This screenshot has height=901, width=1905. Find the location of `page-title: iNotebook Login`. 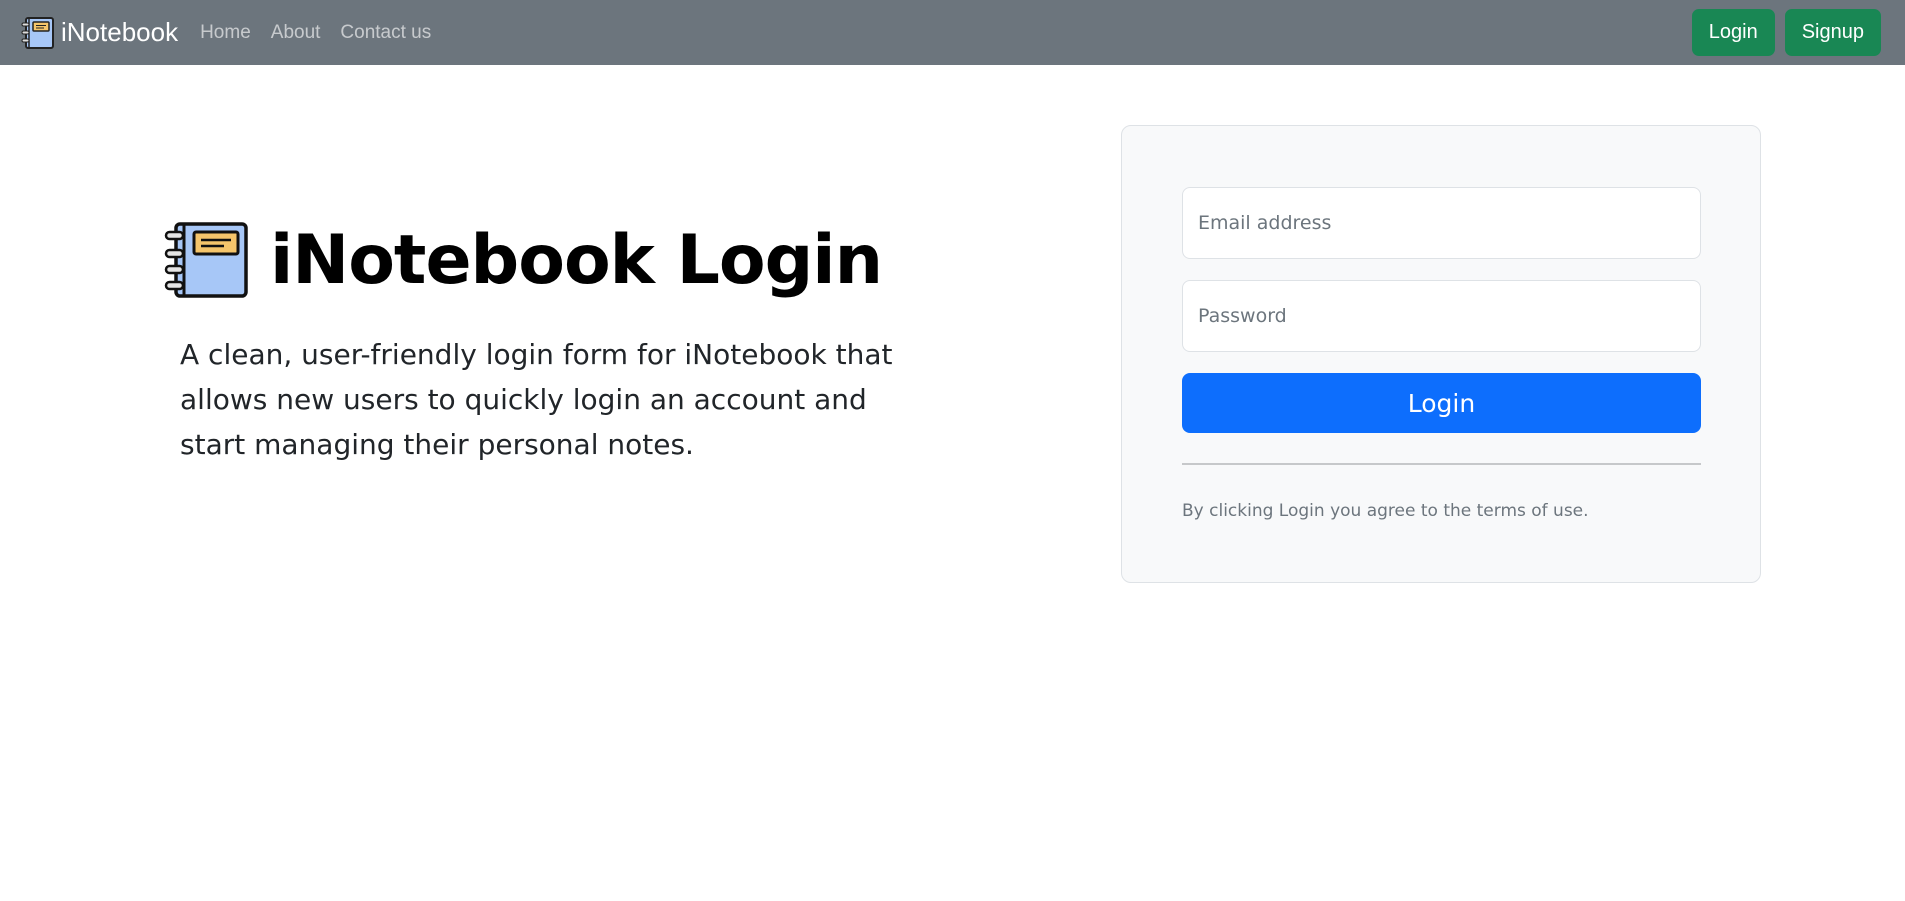

page-title: iNotebook Login is located at coordinates (576, 260).